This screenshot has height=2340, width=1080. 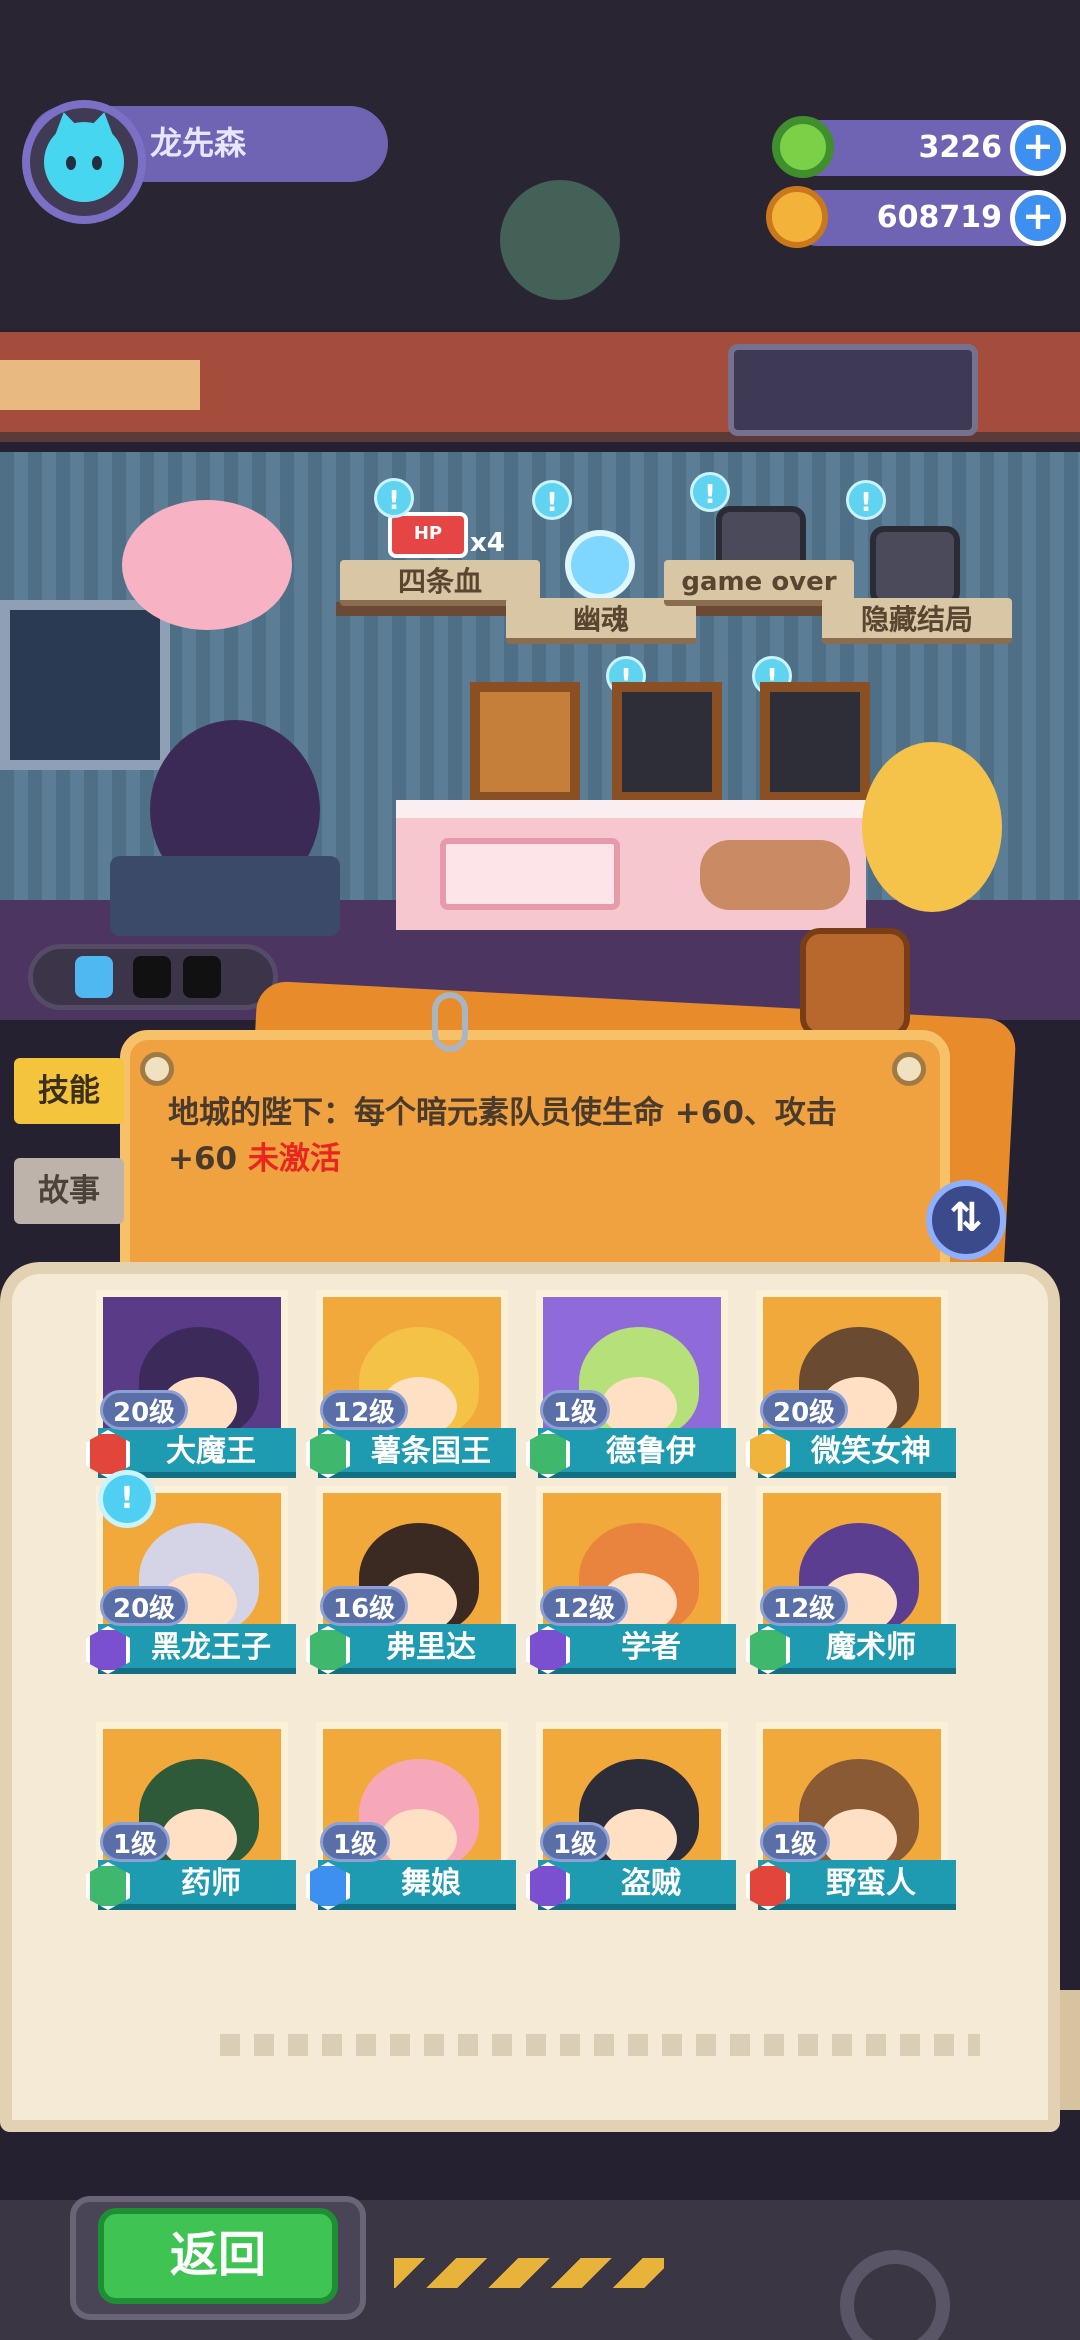 I want to click on counter-drawer, so click(x=530, y=874).